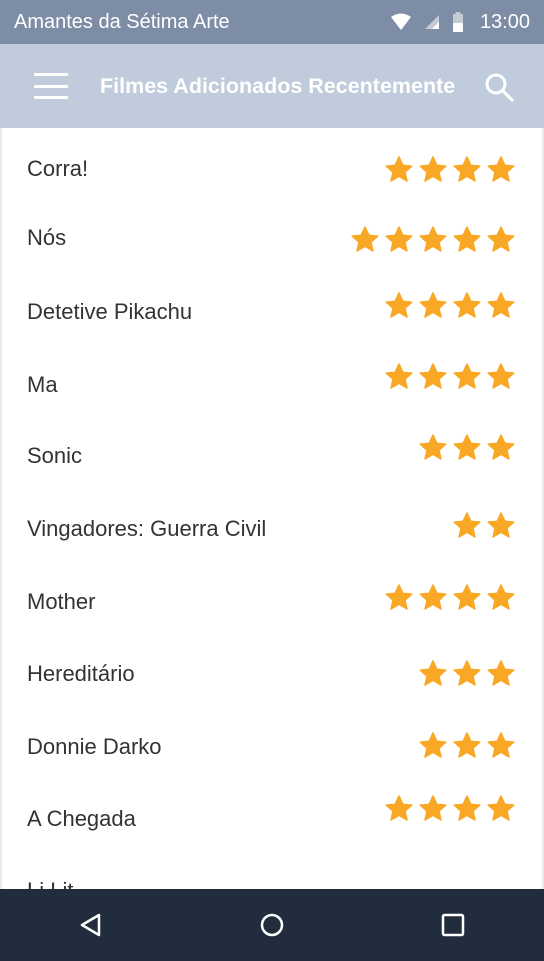 The image size is (544, 961). I want to click on movie-title: Hereditário, so click(81, 673).